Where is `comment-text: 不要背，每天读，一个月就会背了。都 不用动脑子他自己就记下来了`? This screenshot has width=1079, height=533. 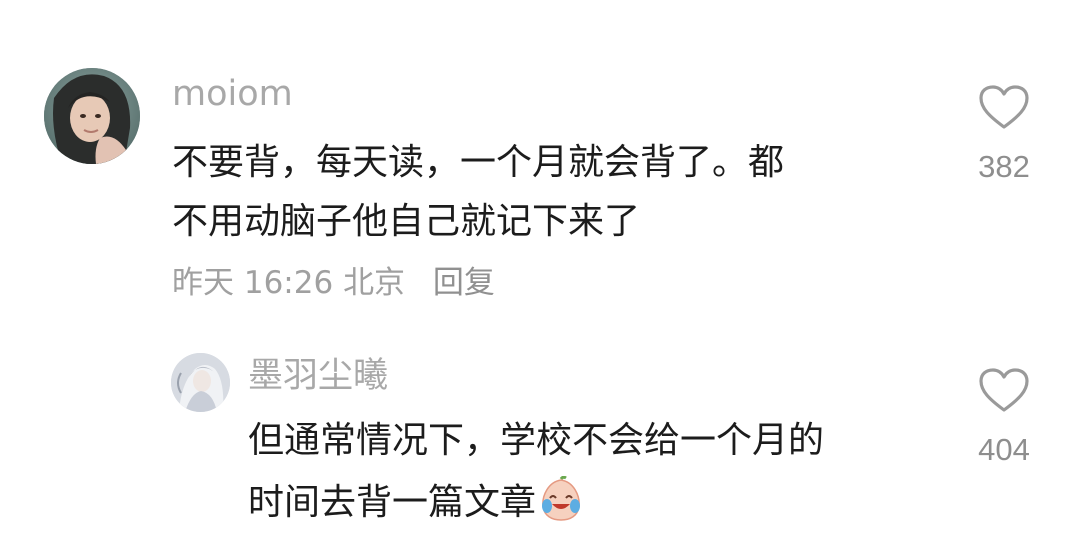 comment-text: 不要背，每天读，一个月就会背了。都 不用动脑子他自己就记下来了 is located at coordinates (478, 192).